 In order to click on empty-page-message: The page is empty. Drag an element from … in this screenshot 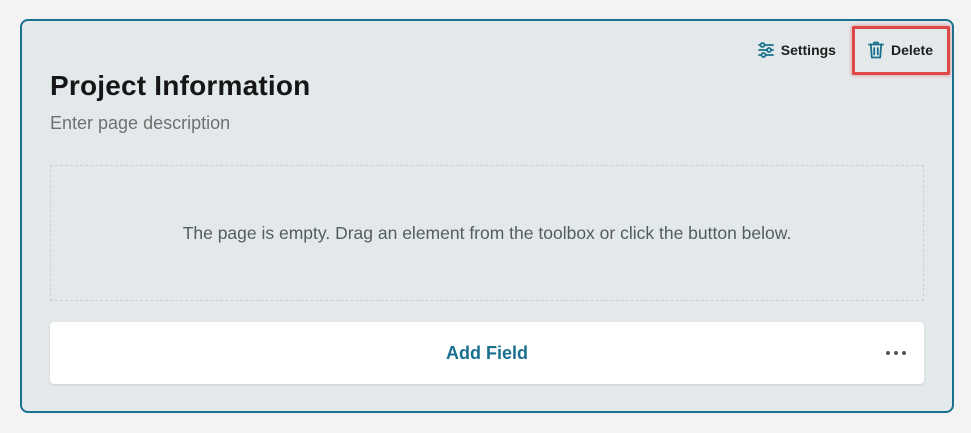, I will do `click(487, 232)`.